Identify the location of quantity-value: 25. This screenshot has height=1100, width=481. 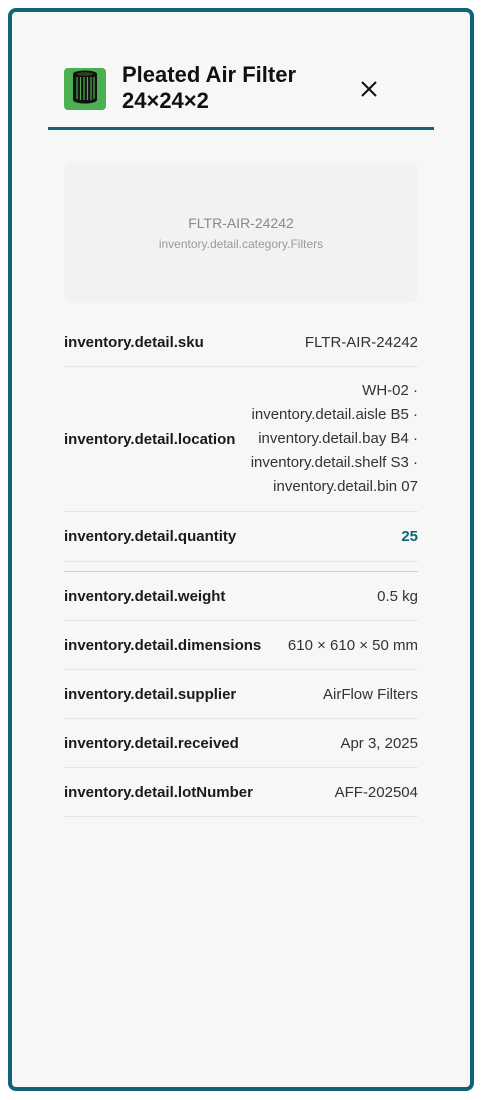
(409, 536).